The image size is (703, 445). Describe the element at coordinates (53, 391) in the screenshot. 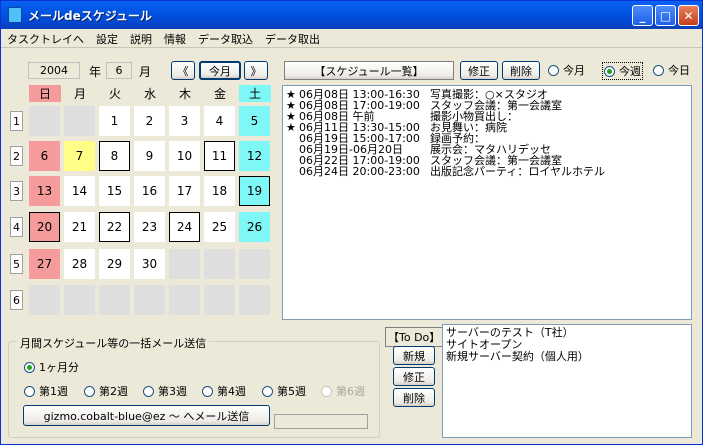

I see `week-option-label: 第1週` at that location.